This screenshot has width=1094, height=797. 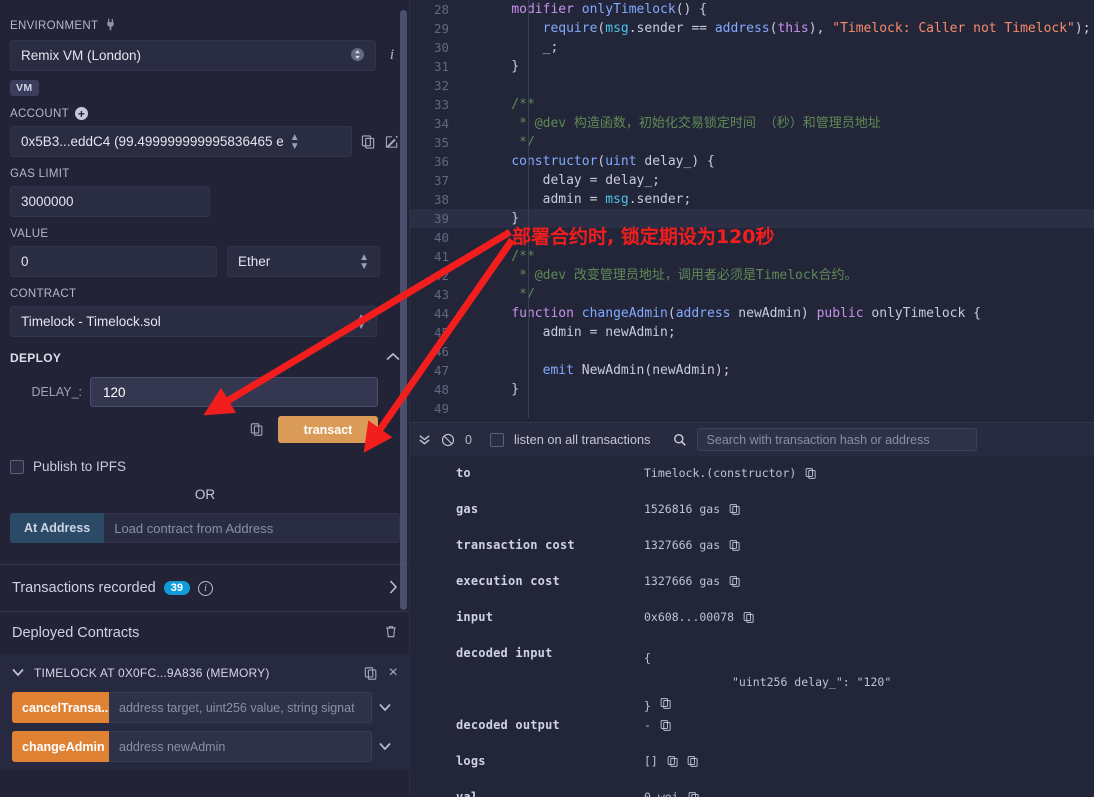 What do you see at coordinates (391, 633) in the screenshot?
I see `trash-icon` at bounding box center [391, 633].